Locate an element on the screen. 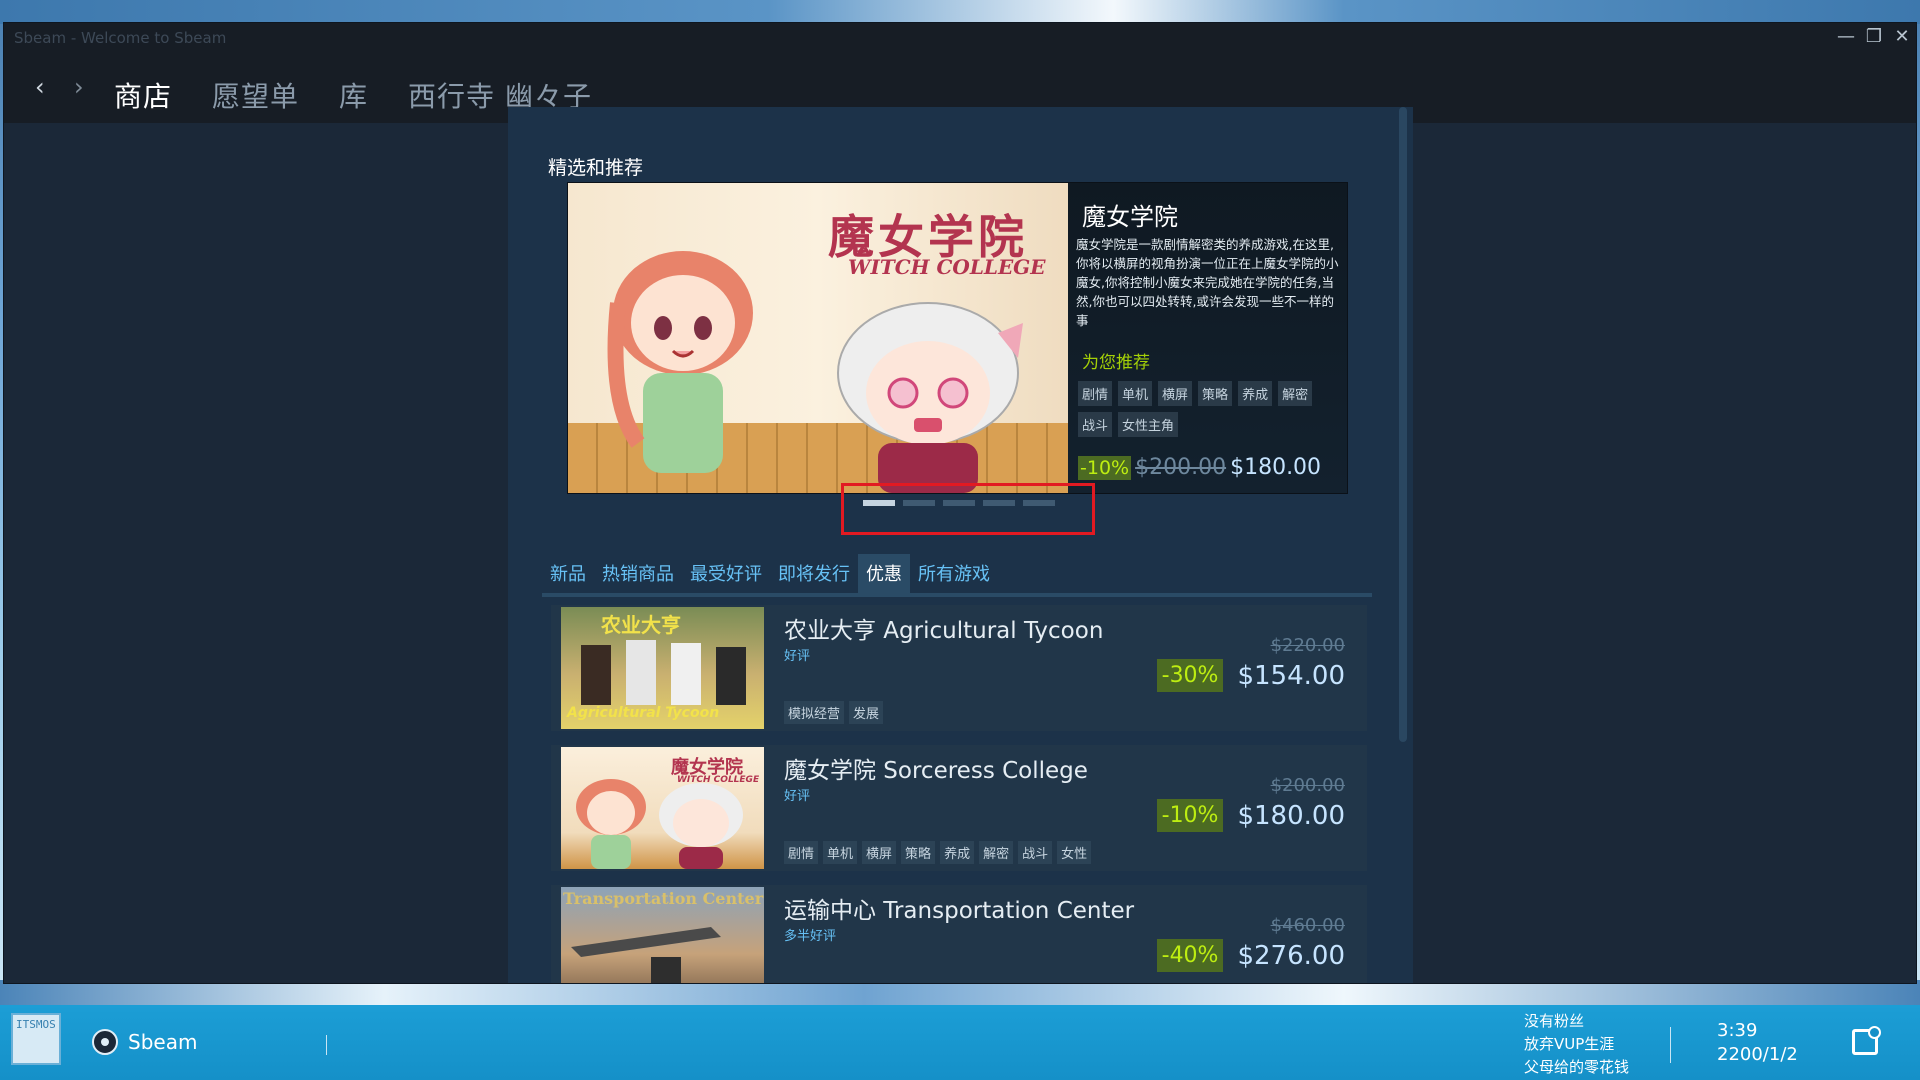 This screenshot has height=1080, width=1920. game-tags: 剧情 单机 横屏 策略 养成 解密 战斗 女性 is located at coordinates (944, 852).